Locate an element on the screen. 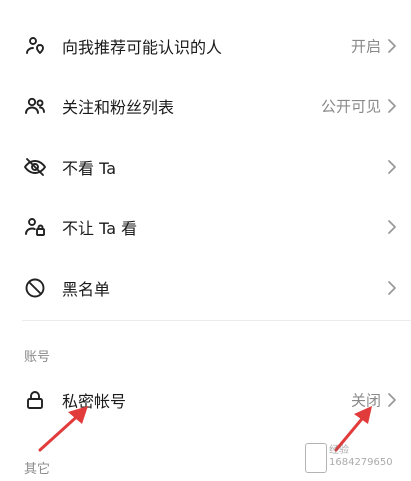 This screenshot has height=481, width=411. row-blacklist: 黑名单 is located at coordinates (205, 288).